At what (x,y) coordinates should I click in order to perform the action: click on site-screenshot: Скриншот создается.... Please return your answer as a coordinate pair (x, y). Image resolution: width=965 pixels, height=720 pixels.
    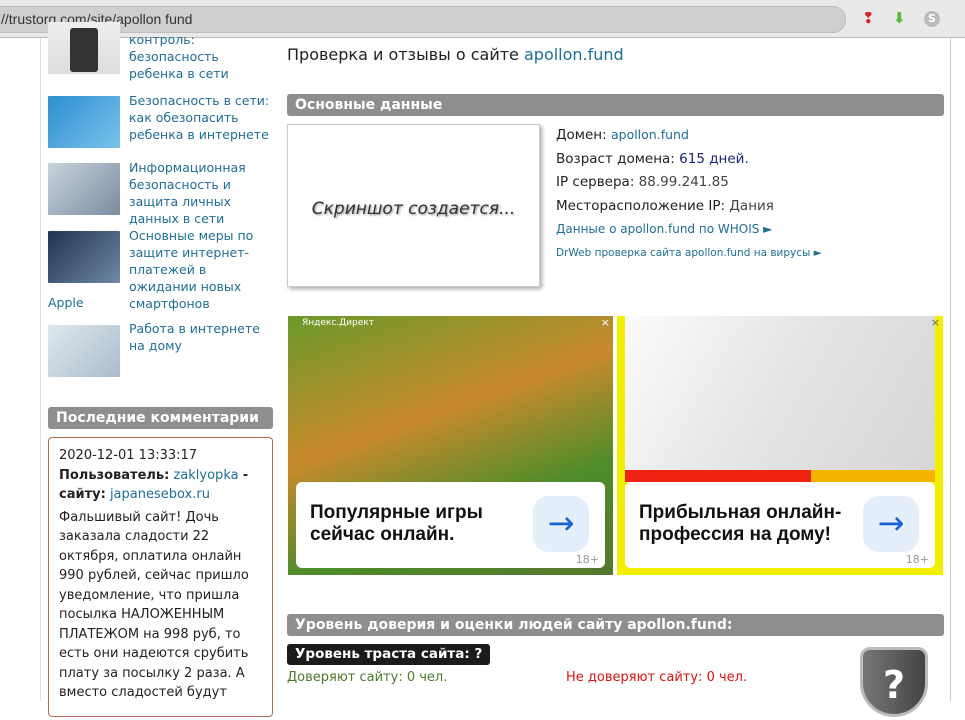
    Looking at the image, I should click on (413, 205).